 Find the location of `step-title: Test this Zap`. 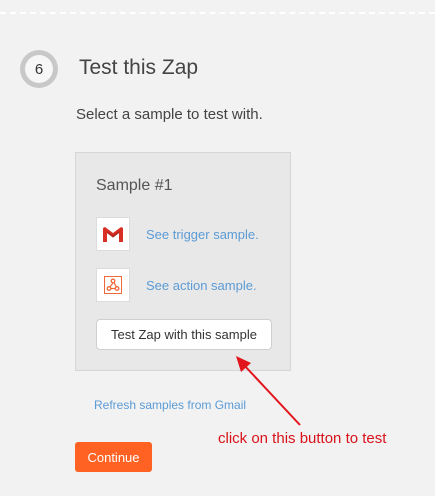

step-title: Test this Zap is located at coordinates (139, 67).